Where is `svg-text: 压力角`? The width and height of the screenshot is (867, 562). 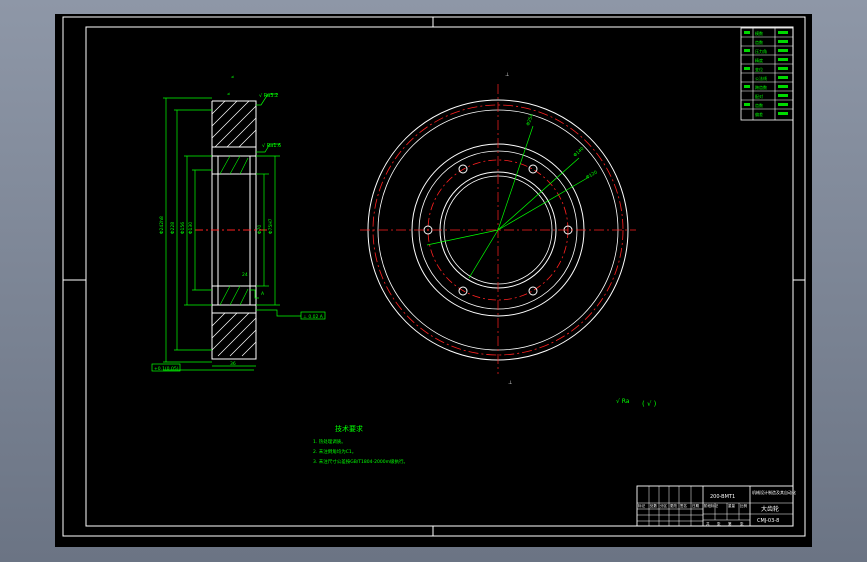
svg-text: 压力角 is located at coordinates (761, 51).